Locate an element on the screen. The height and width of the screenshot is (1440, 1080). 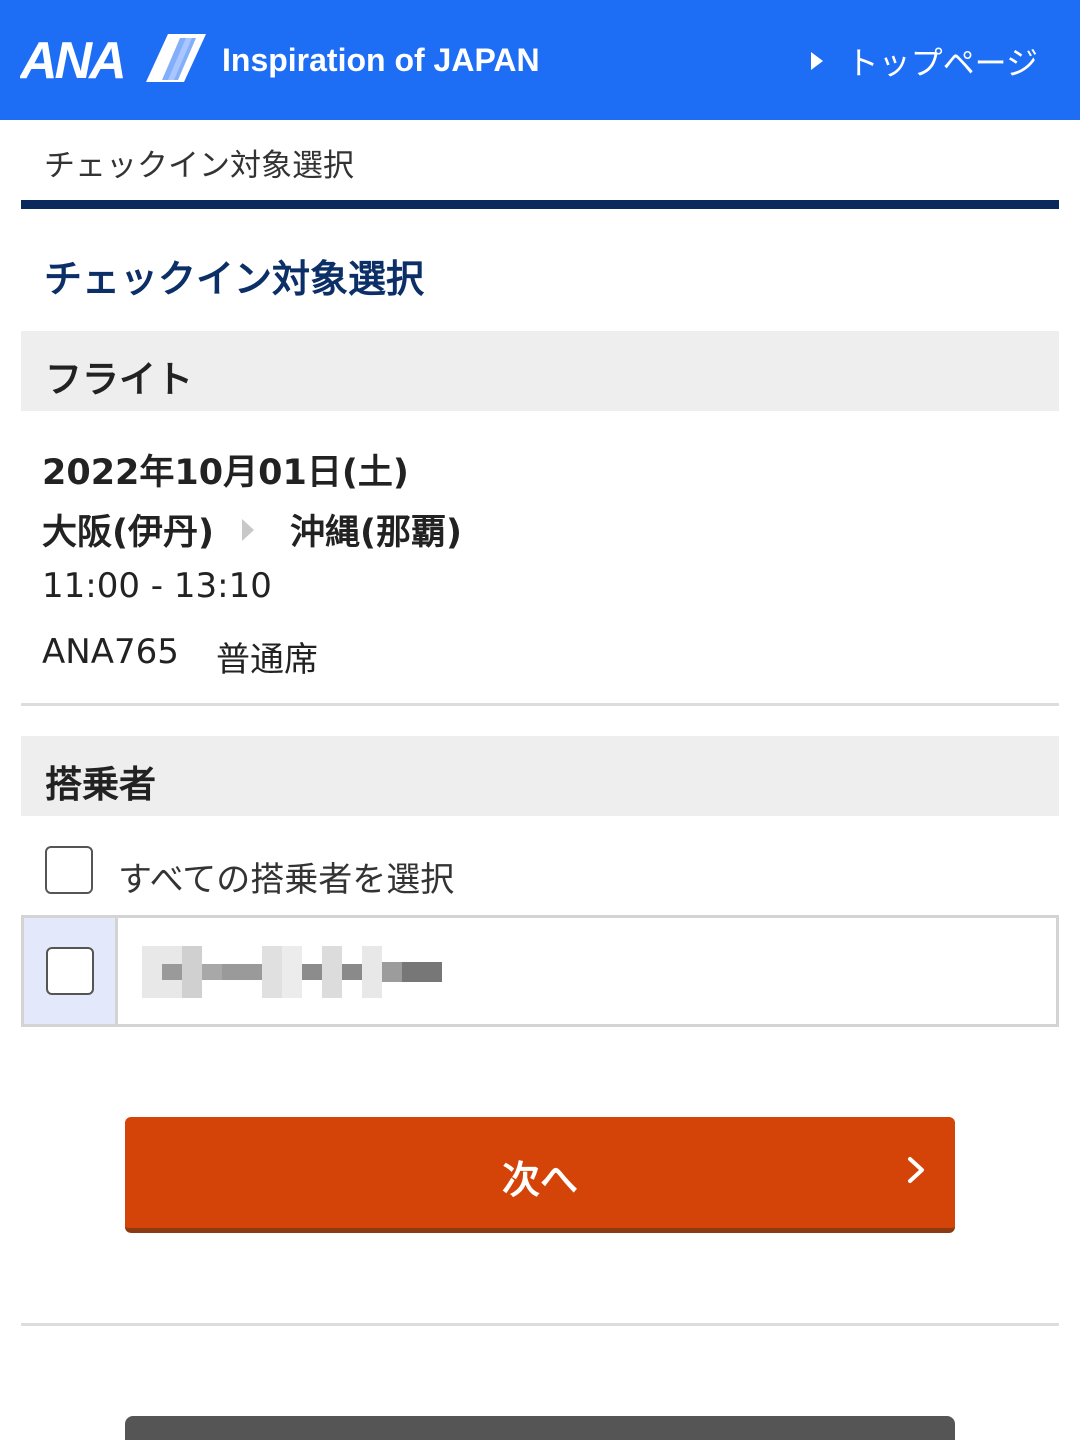
seat-class: 普通席 is located at coordinates (267, 660).